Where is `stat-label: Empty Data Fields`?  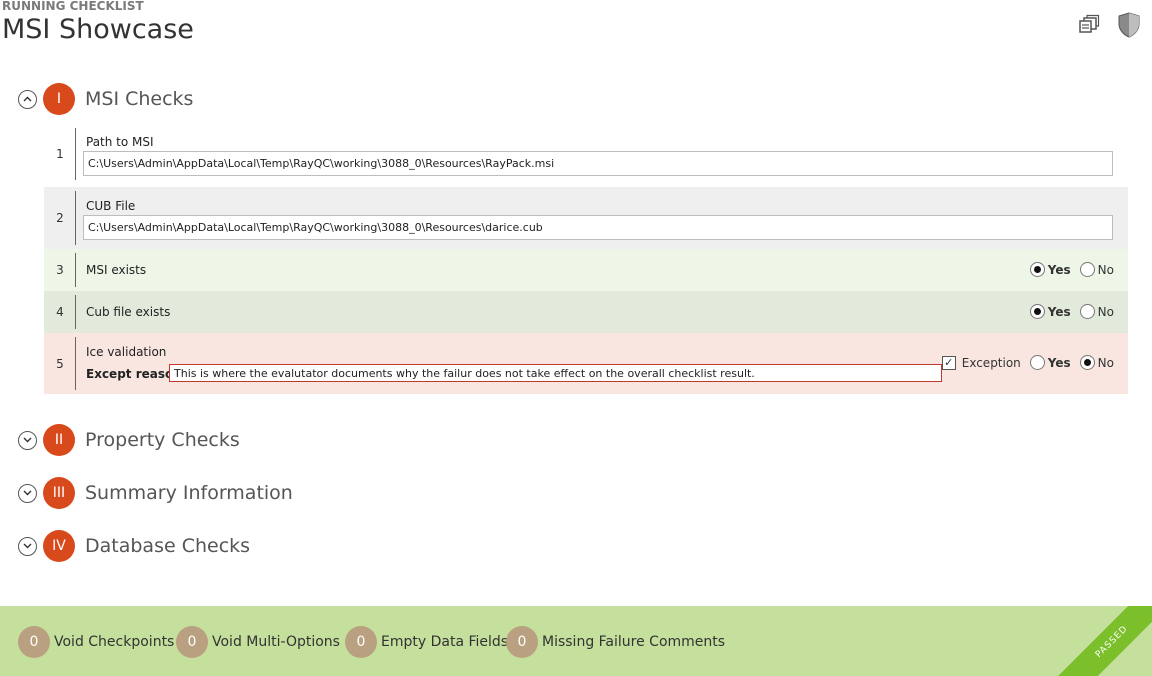
stat-label: Empty Data Fields is located at coordinates (445, 642).